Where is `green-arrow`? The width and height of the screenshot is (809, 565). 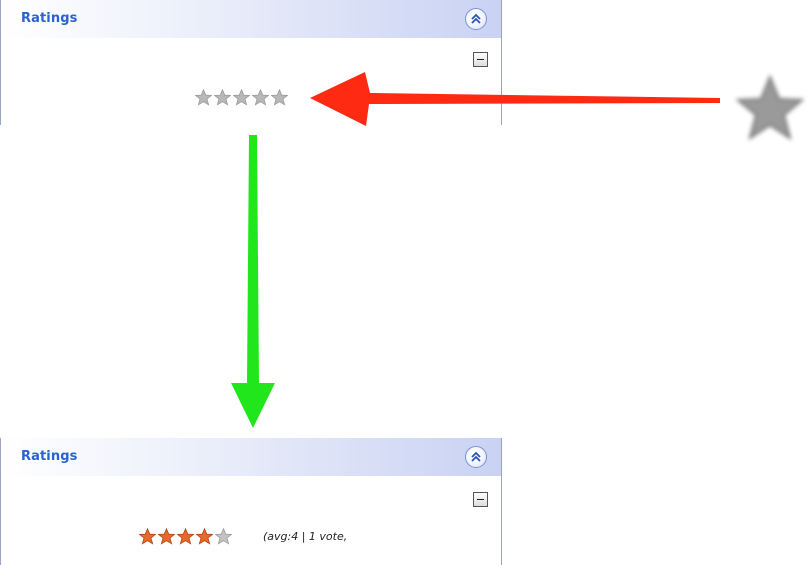 green-arrow is located at coordinates (253, 281).